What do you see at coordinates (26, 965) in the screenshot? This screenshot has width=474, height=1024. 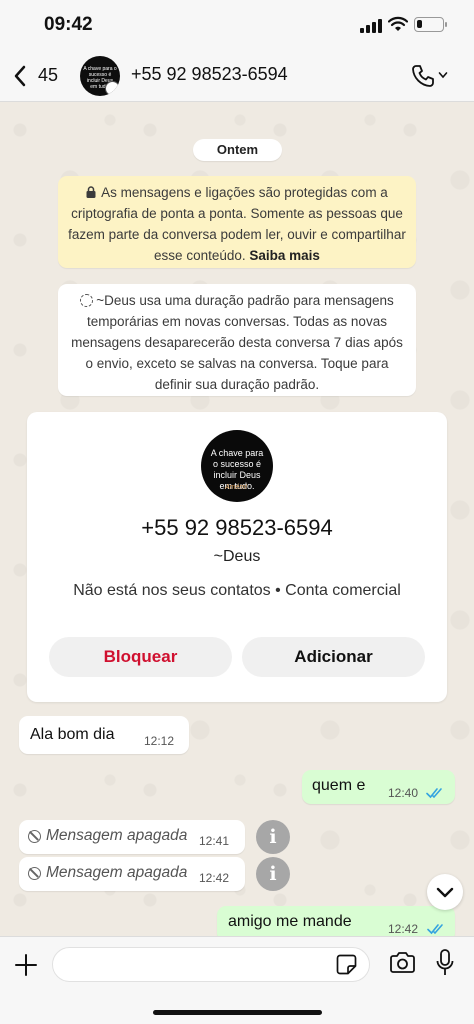 I see `plus-icon` at bounding box center [26, 965].